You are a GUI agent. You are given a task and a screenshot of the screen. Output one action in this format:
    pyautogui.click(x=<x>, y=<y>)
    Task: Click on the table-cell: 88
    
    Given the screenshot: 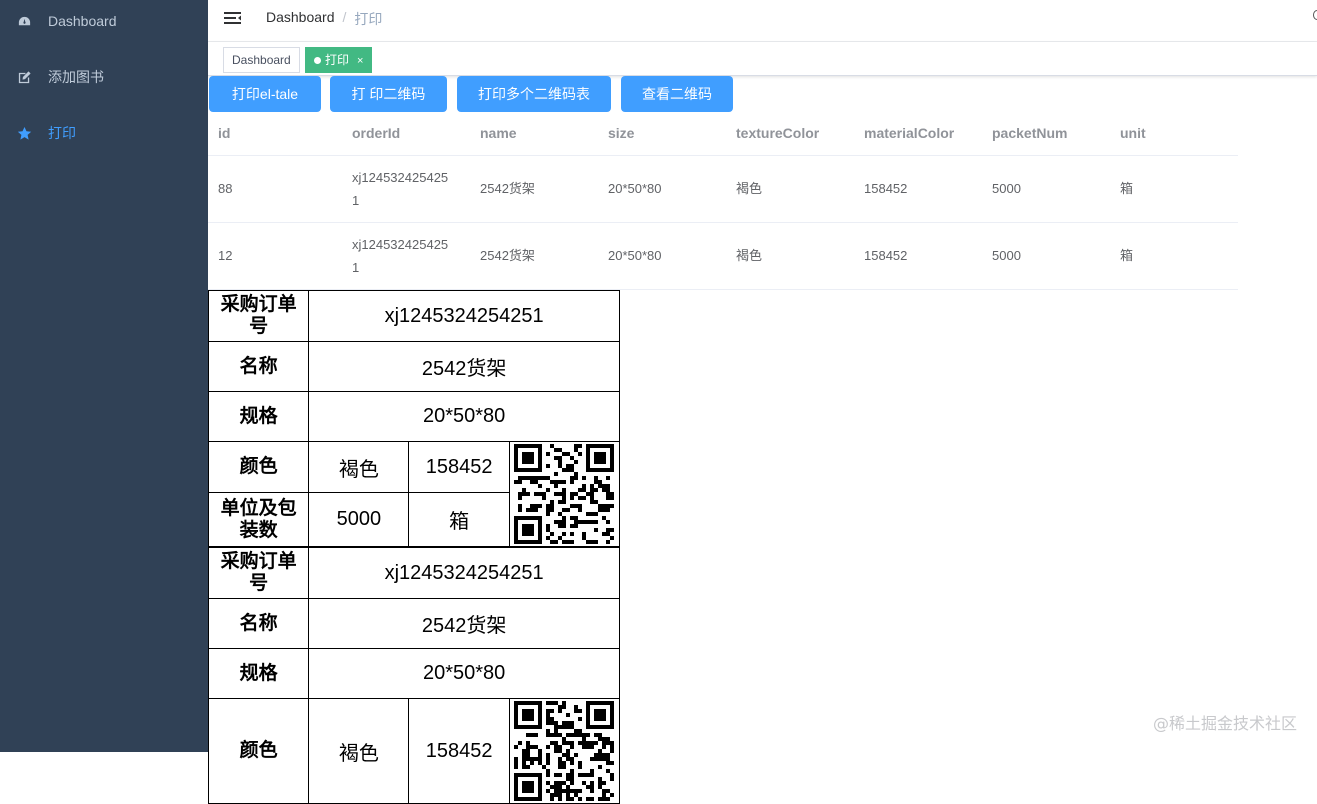 What is the action you would take?
    pyautogui.click(x=225, y=188)
    